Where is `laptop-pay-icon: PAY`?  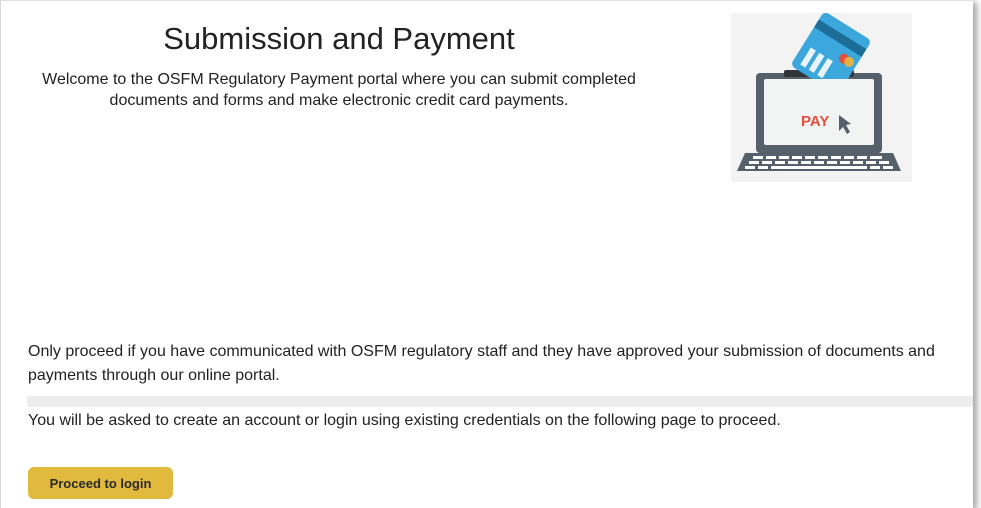
laptop-pay-icon: PAY is located at coordinates (819, 92).